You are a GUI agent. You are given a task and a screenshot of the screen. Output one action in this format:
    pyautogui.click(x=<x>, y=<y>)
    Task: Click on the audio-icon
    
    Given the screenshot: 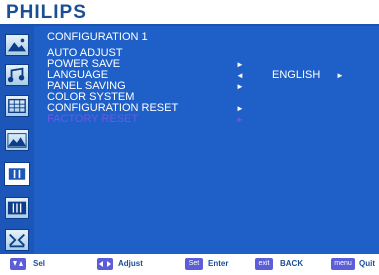 What is the action you would take?
    pyautogui.click(x=17, y=75)
    